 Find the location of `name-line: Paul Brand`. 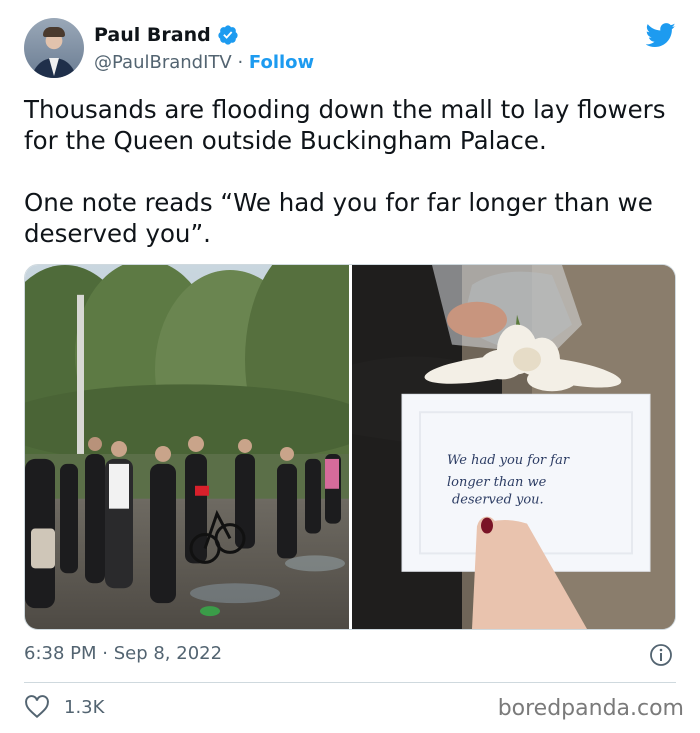

name-line: Paul Brand is located at coordinates (166, 35).